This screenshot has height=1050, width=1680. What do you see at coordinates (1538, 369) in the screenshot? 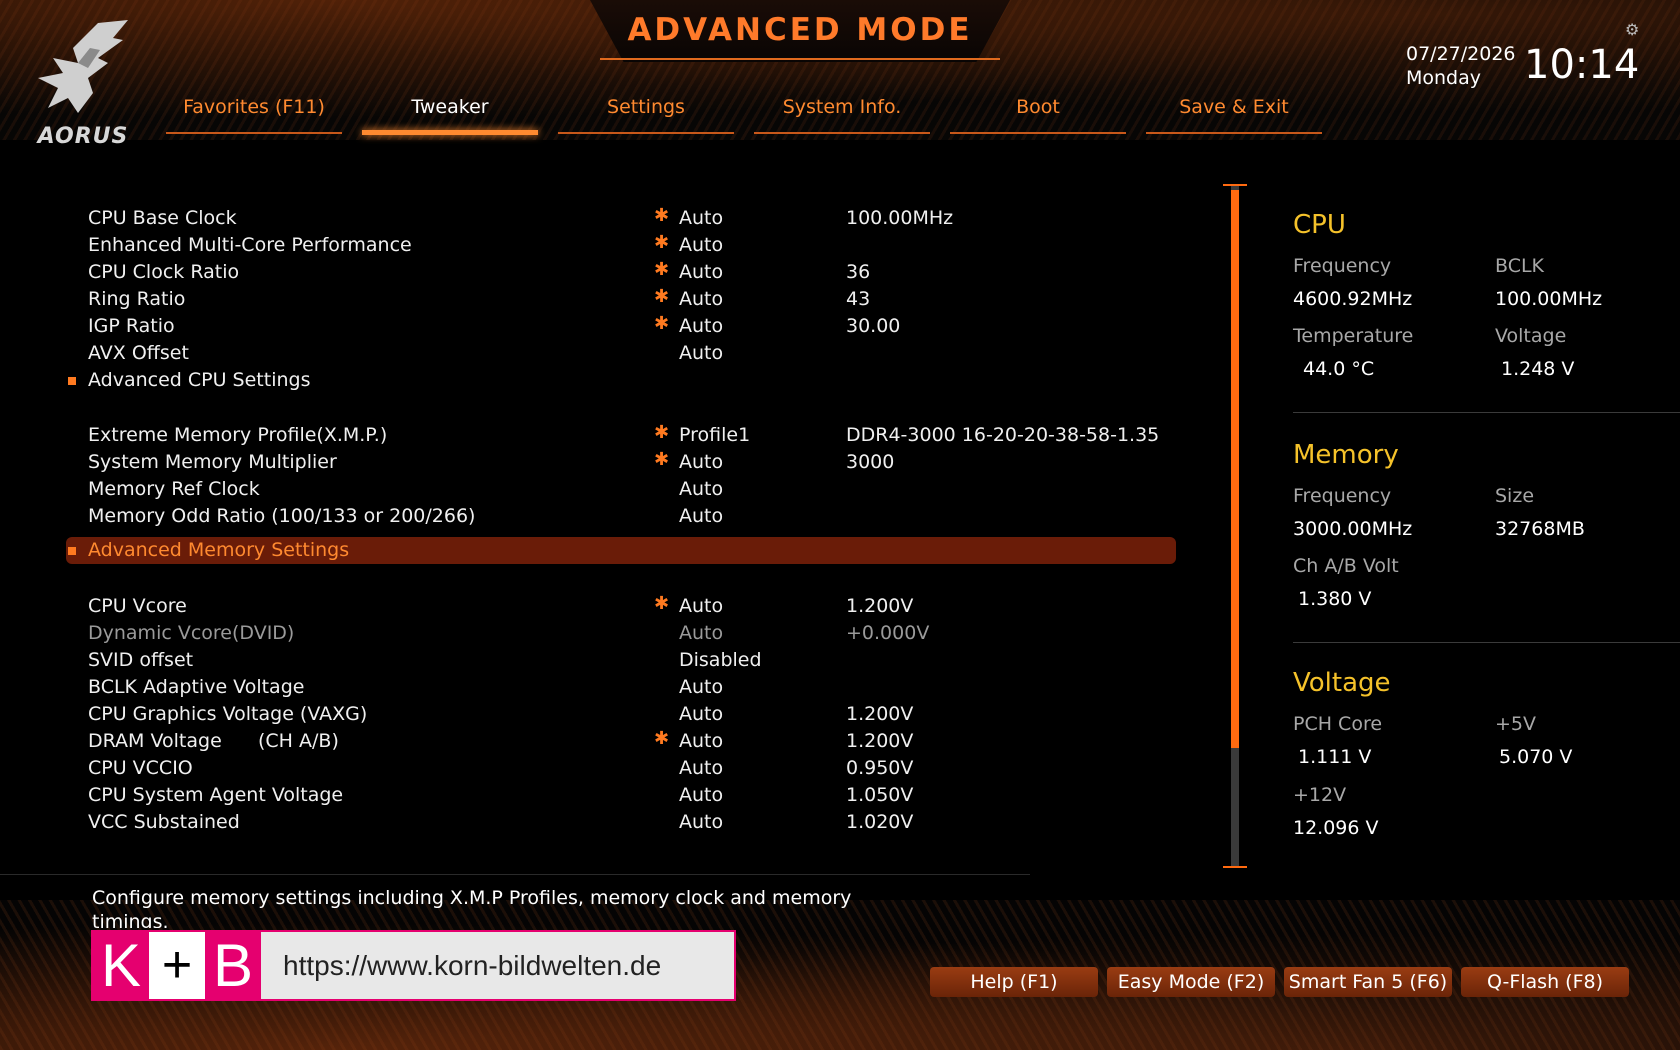
I see `cpu-voltage-value: 1.248 V` at bounding box center [1538, 369].